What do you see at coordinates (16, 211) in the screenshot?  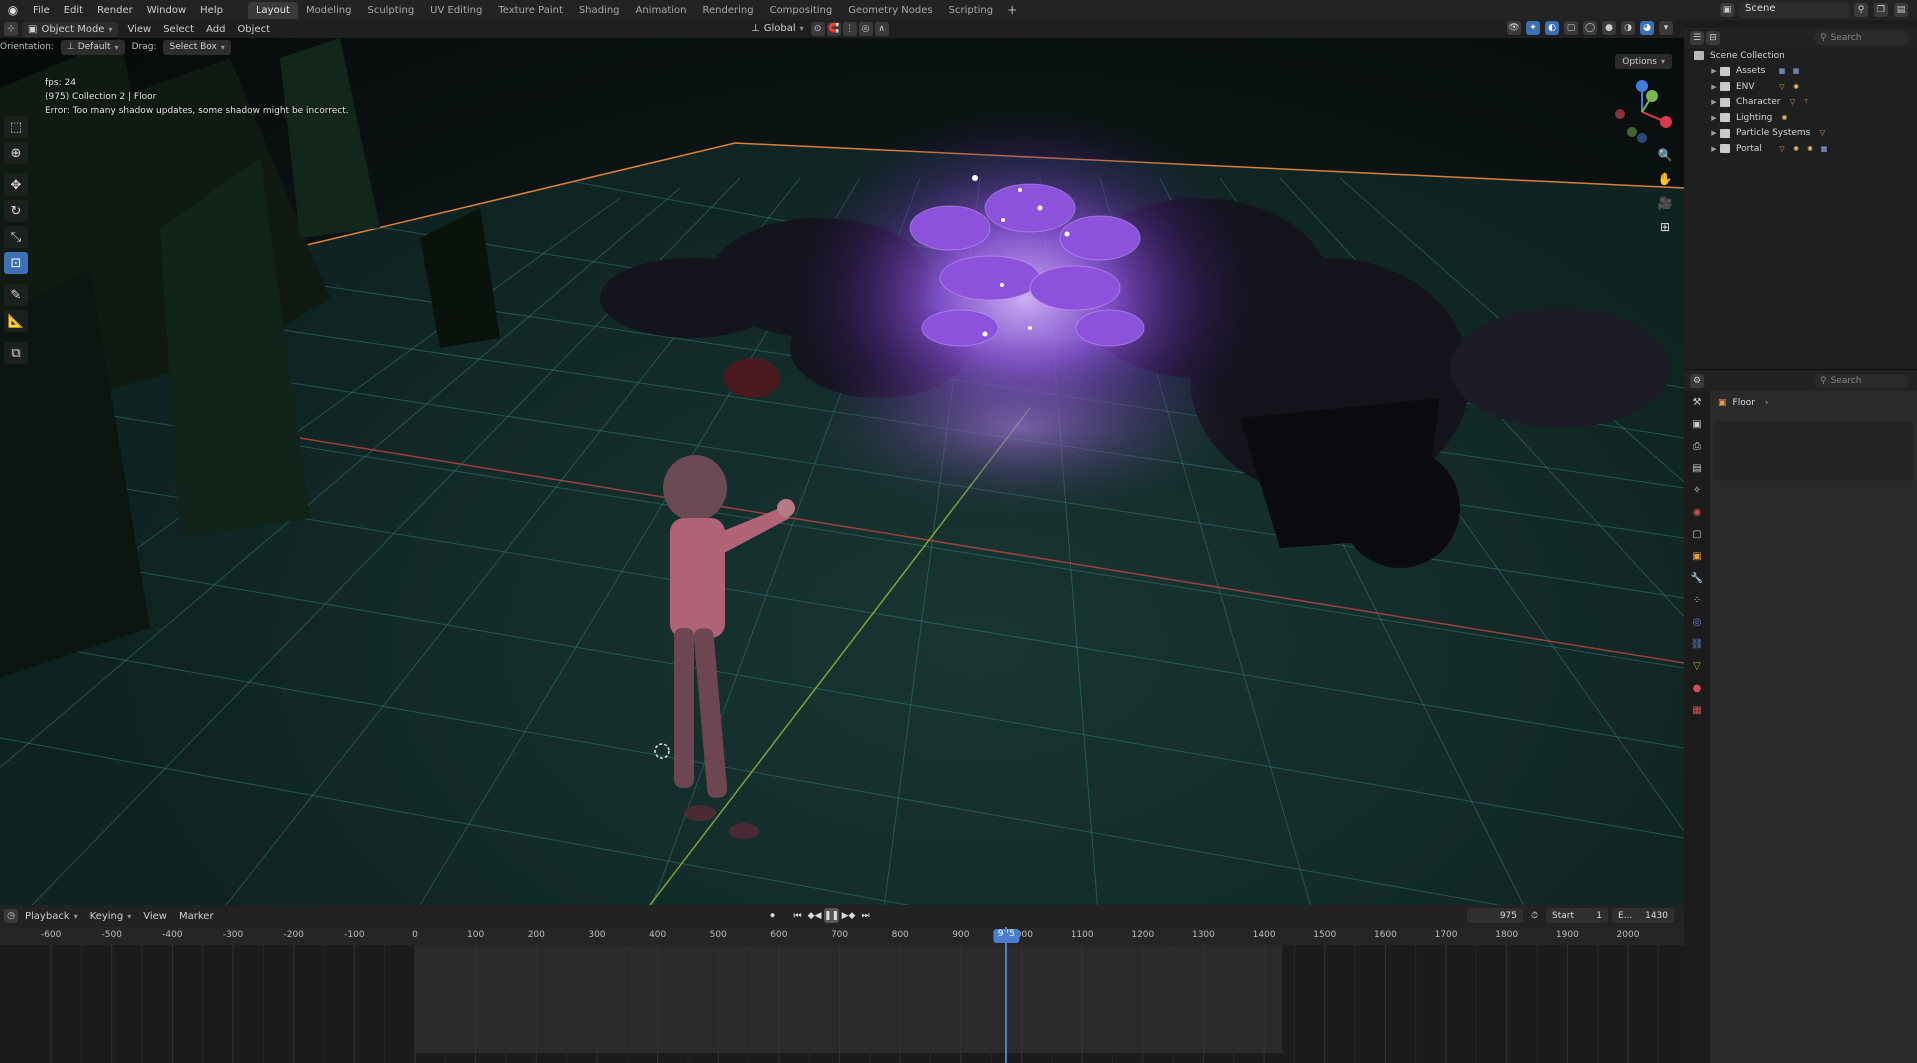 I see `rotate-icon: ↻` at bounding box center [16, 211].